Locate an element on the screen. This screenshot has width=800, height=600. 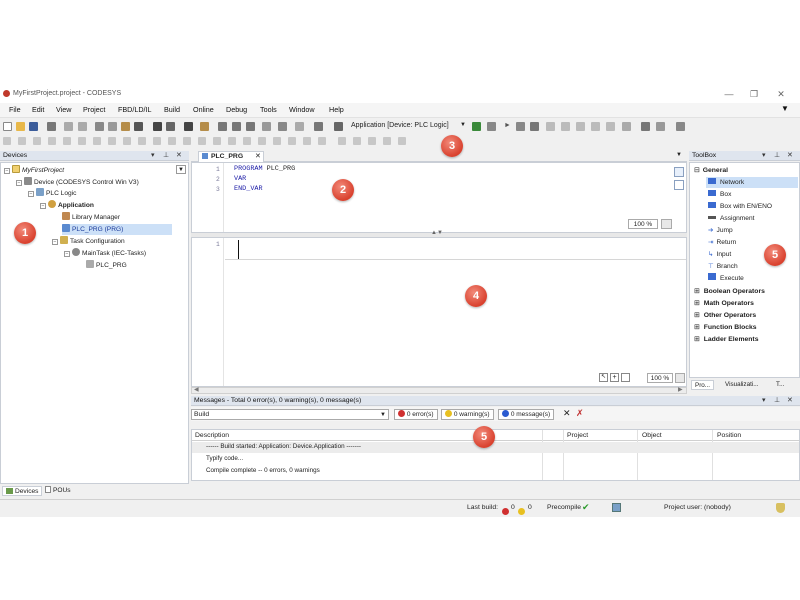
network-insert-icon is located at coordinates (387, 141).